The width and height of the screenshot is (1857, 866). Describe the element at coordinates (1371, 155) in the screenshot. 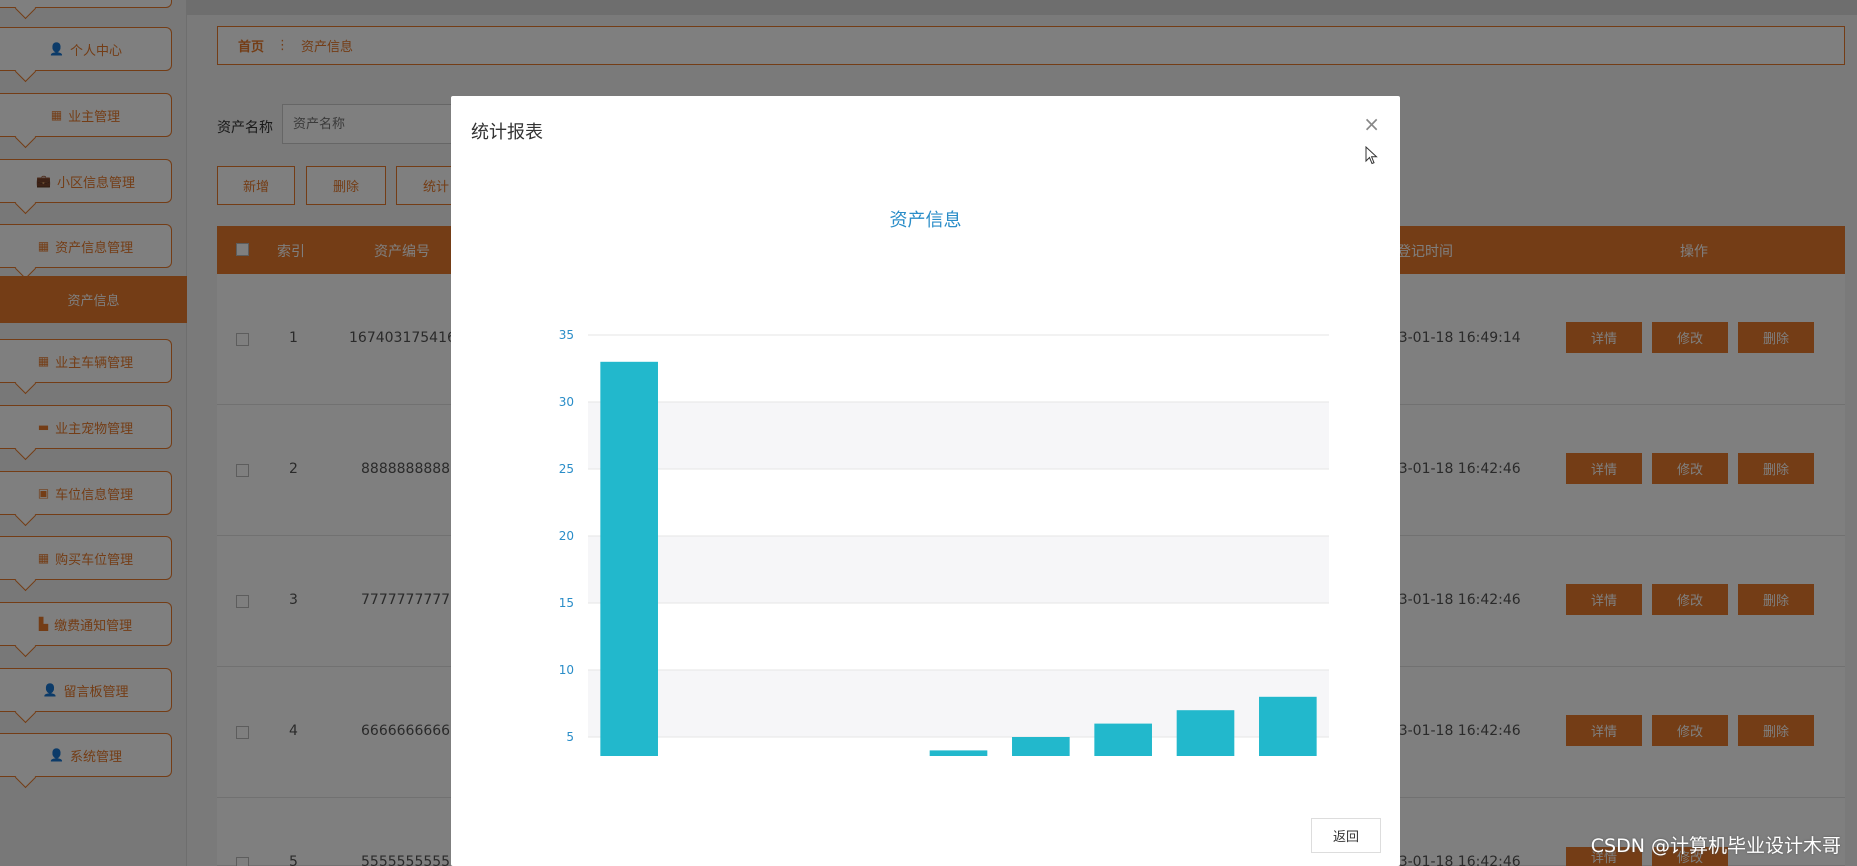

I see `mouse-cursor-icon` at that location.